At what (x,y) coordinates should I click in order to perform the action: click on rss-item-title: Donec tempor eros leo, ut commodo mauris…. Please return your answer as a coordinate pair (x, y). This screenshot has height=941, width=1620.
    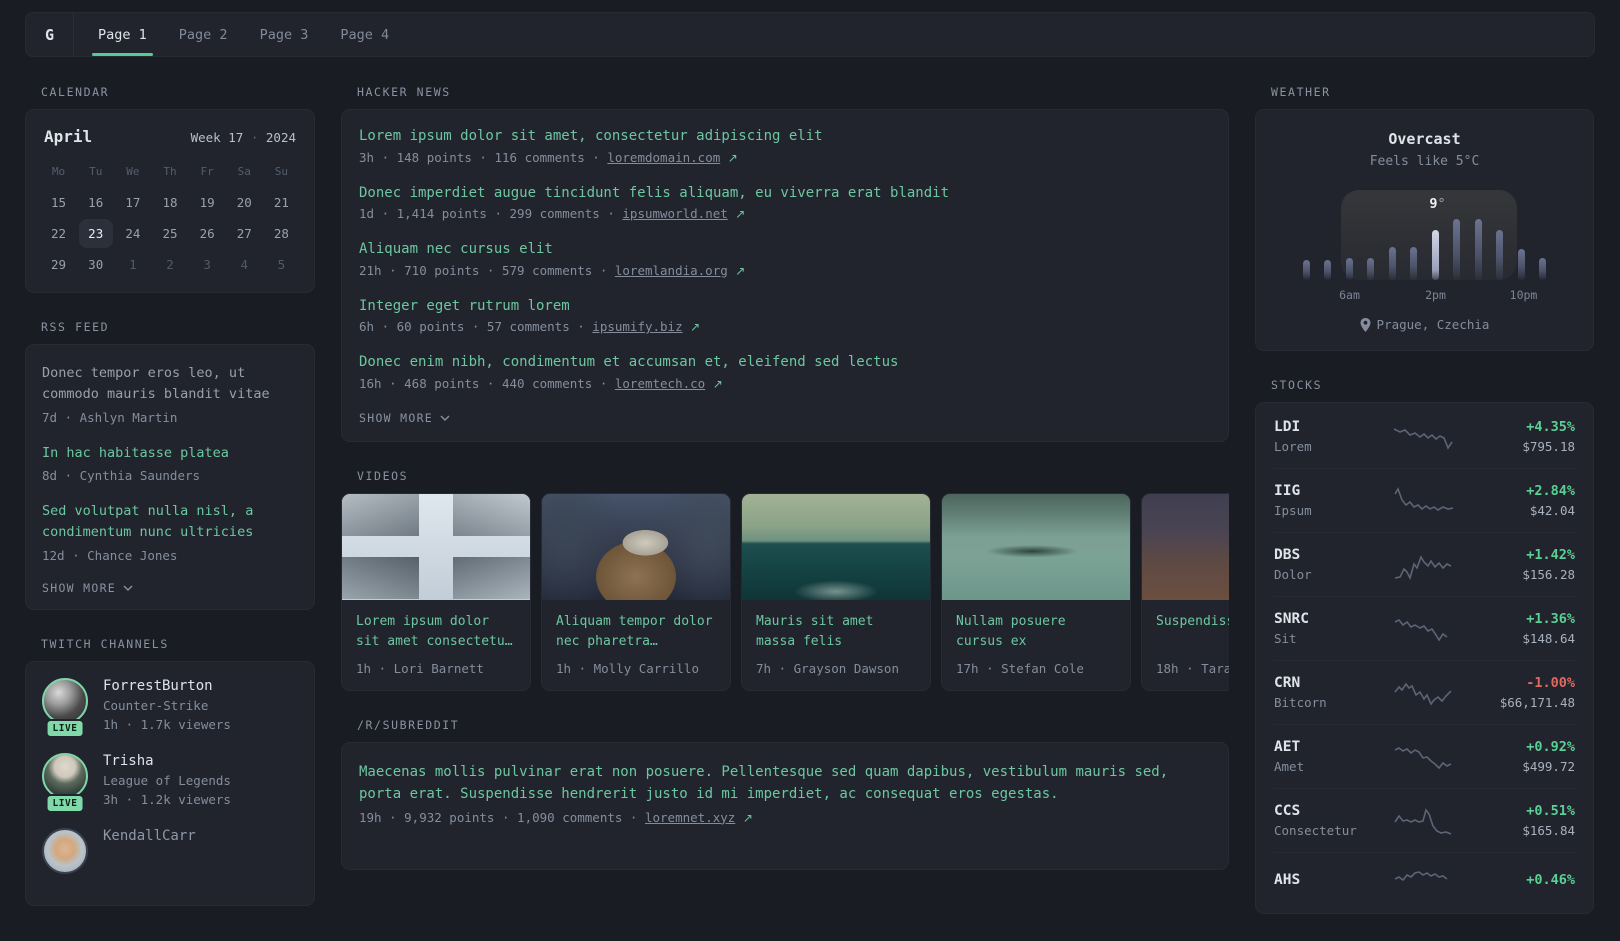
    Looking at the image, I should click on (170, 384).